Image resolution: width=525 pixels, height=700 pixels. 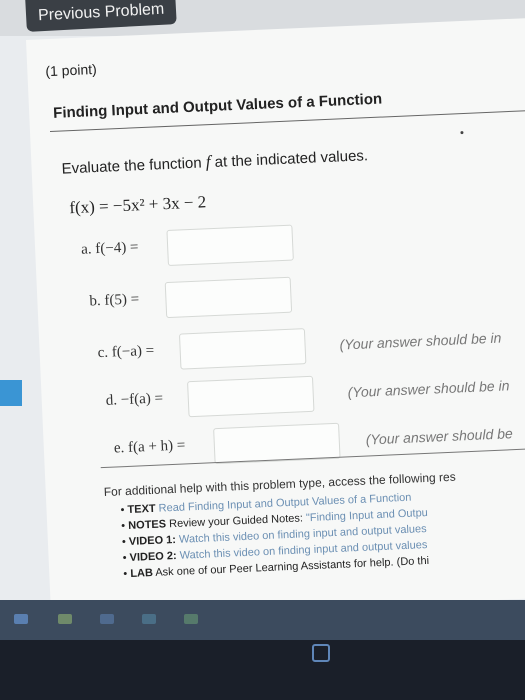 I want to click on screen-glare, so click(x=262, y=620).